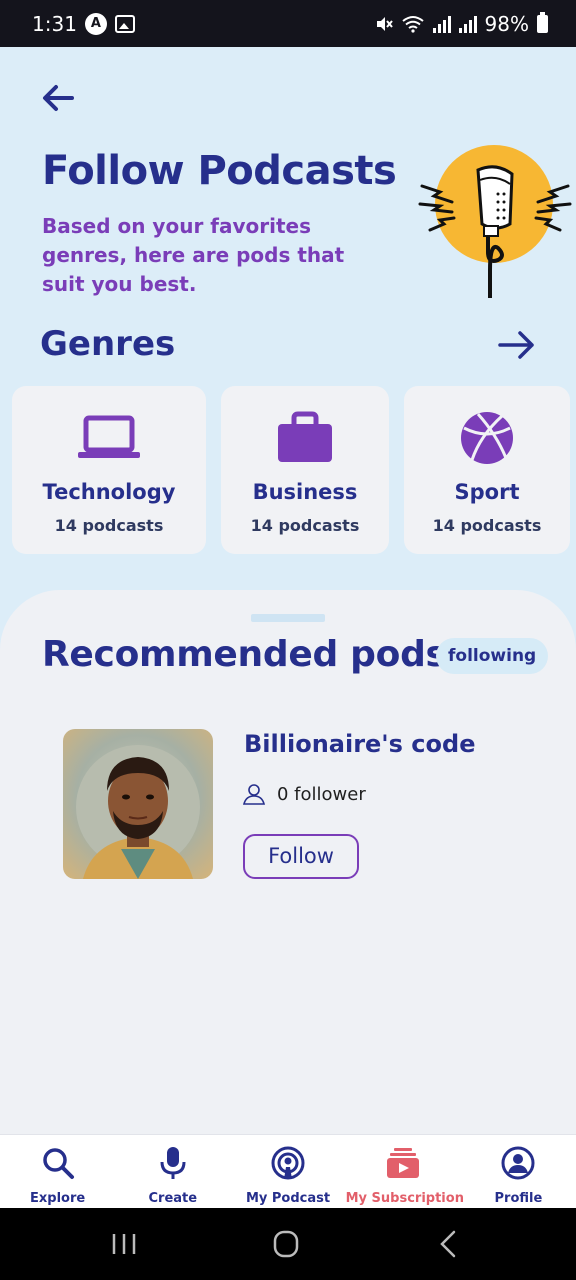 This screenshot has height=1280, width=576. Describe the element at coordinates (288, 1163) in the screenshot. I see `podcast-icon` at that location.